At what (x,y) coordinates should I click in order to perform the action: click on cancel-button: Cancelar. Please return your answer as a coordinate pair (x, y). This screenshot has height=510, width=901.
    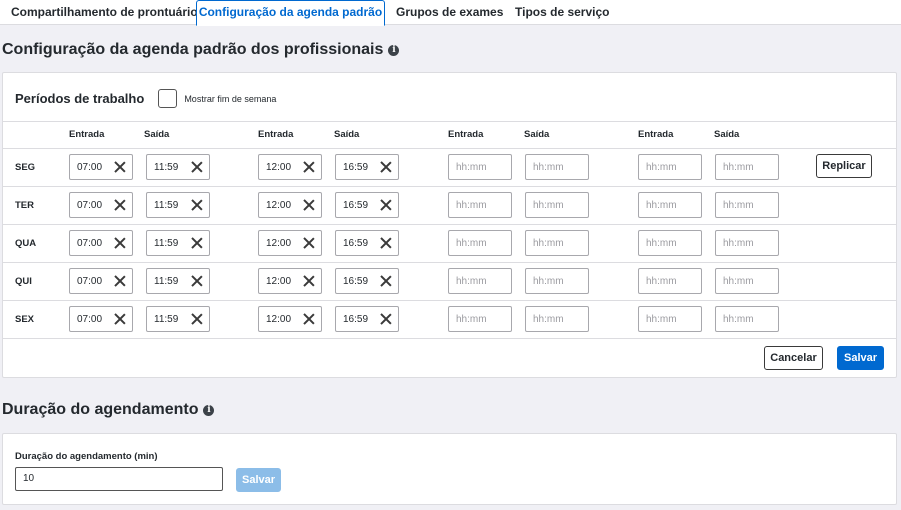
    Looking at the image, I should click on (793, 358).